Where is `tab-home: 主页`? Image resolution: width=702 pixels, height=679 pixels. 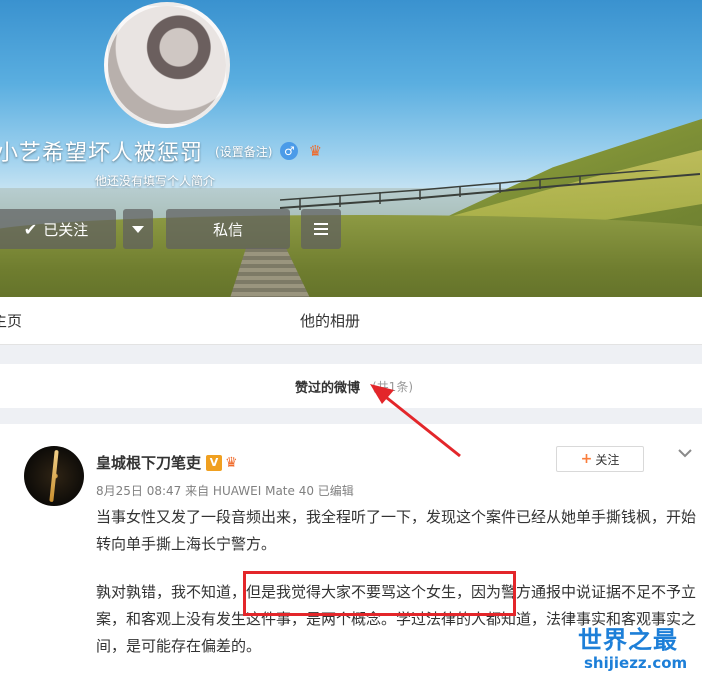 tab-home: 主页 is located at coordinates (11, 320).